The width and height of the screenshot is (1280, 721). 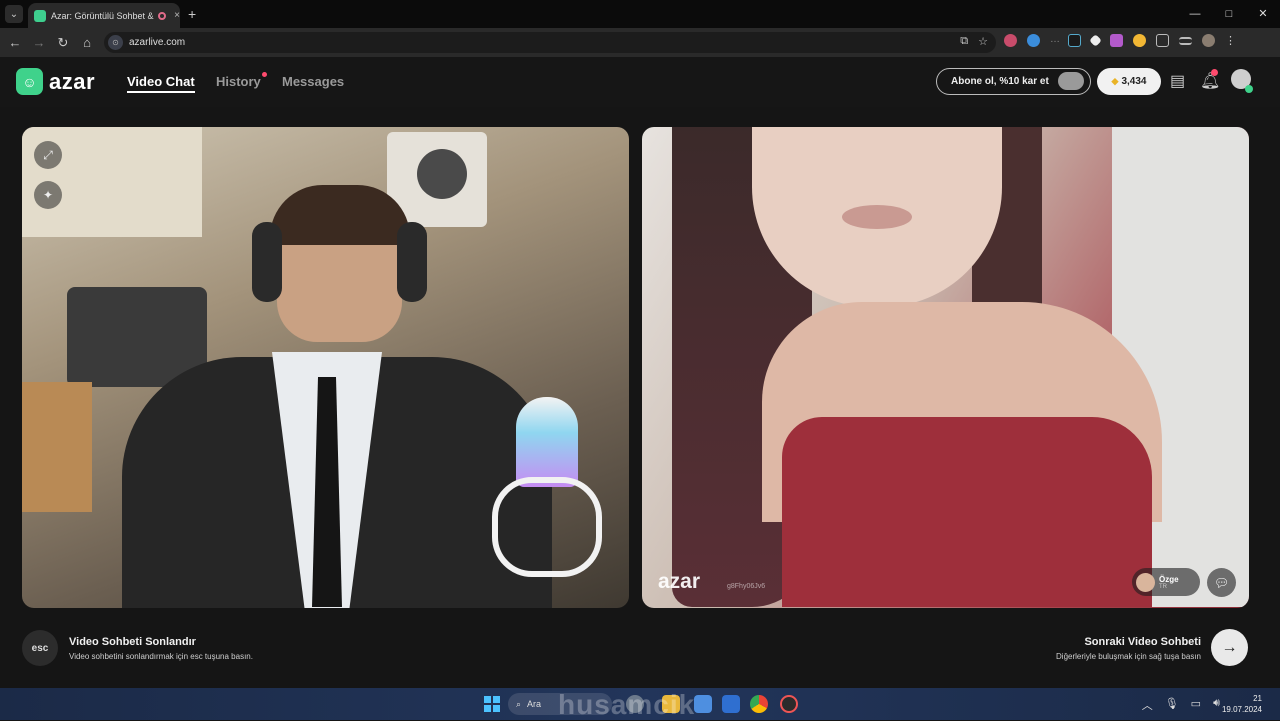 I want to click on chrome-icon, so click(x=759, y=704).